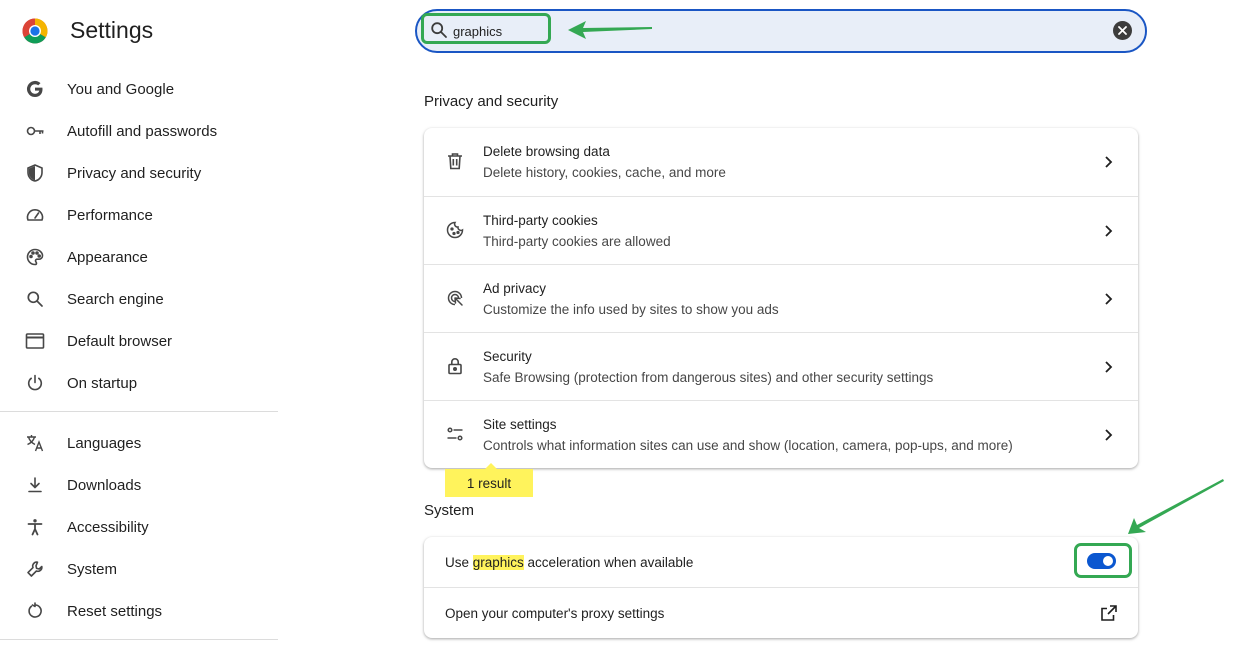 The height and width of the screenshot is (660, 1249). I want to click on sidebar-item-languages: Languages, so click(139, 443).